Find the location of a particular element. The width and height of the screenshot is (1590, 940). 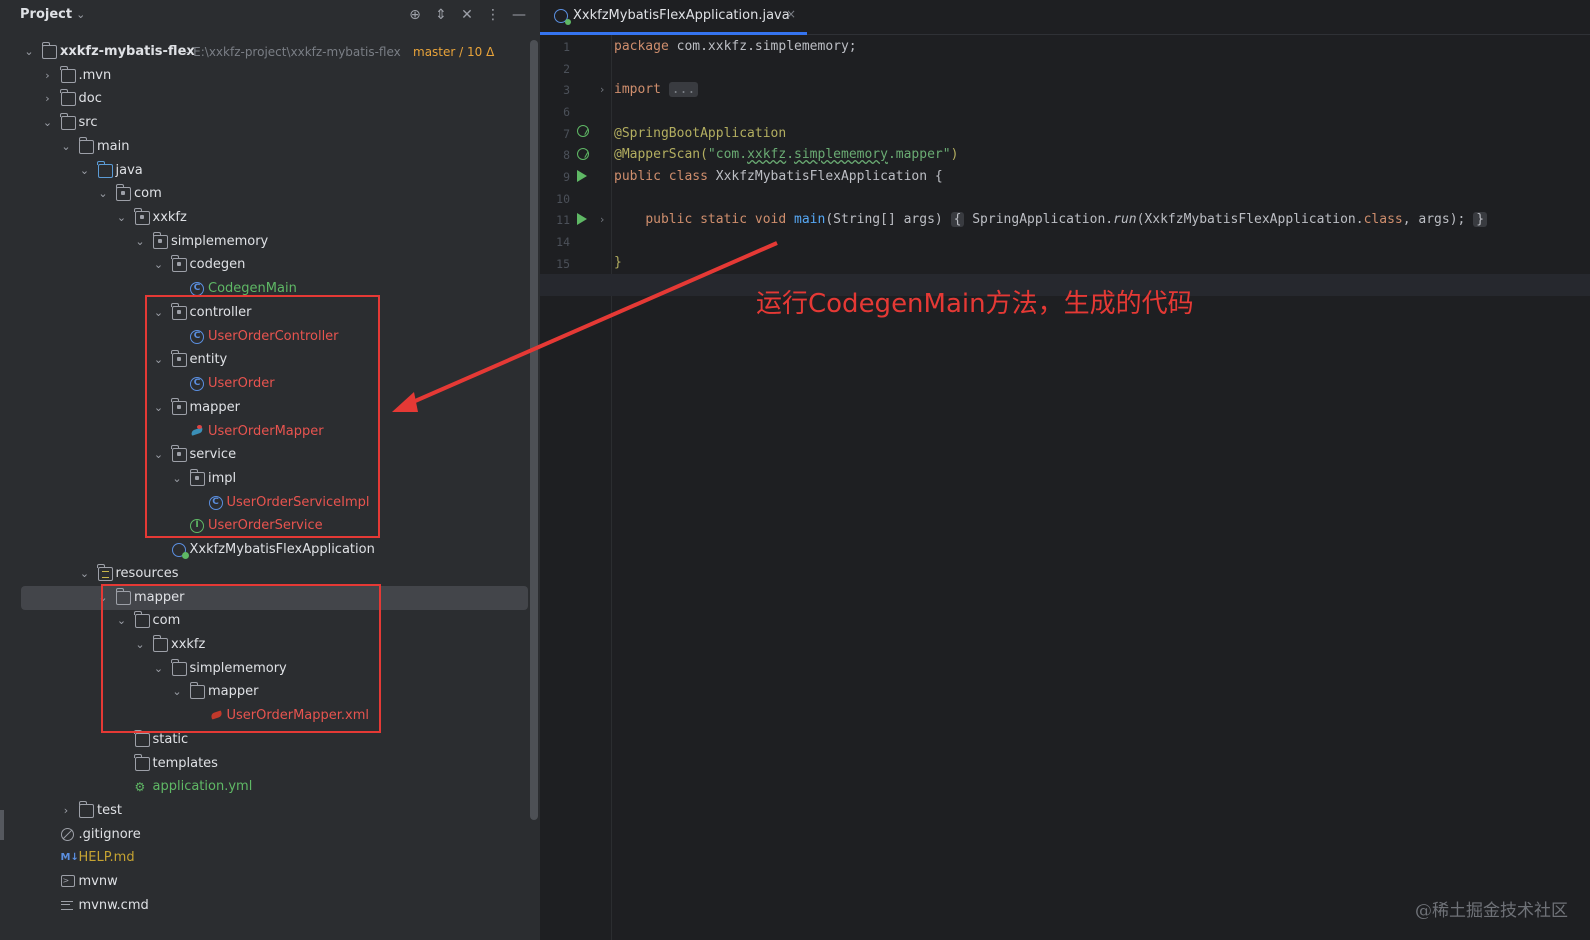

terminal-icon: > is located at coordinates (67, 881).